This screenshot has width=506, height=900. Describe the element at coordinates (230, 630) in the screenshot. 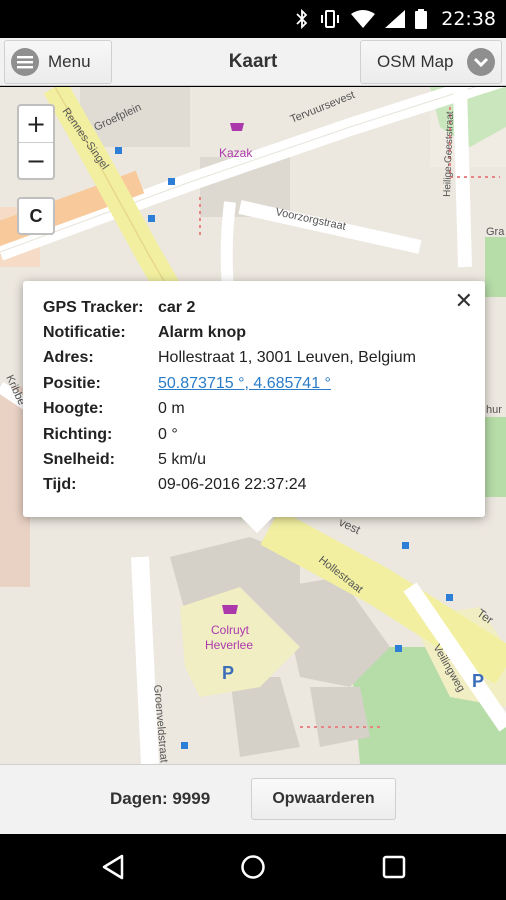

I see `poi-label-colruyt: Colruyt` at that location.